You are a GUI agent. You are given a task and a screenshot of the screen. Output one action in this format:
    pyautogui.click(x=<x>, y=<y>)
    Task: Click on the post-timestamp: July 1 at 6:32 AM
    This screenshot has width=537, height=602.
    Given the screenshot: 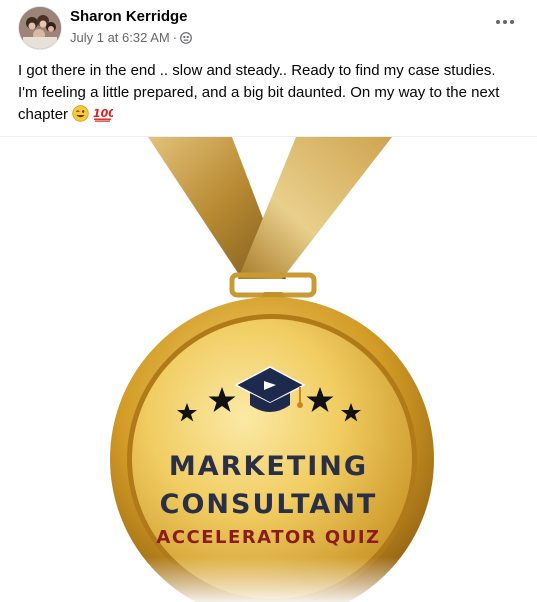 What is the action you would take?
    pyautogui.click(x=120, y=37)
    